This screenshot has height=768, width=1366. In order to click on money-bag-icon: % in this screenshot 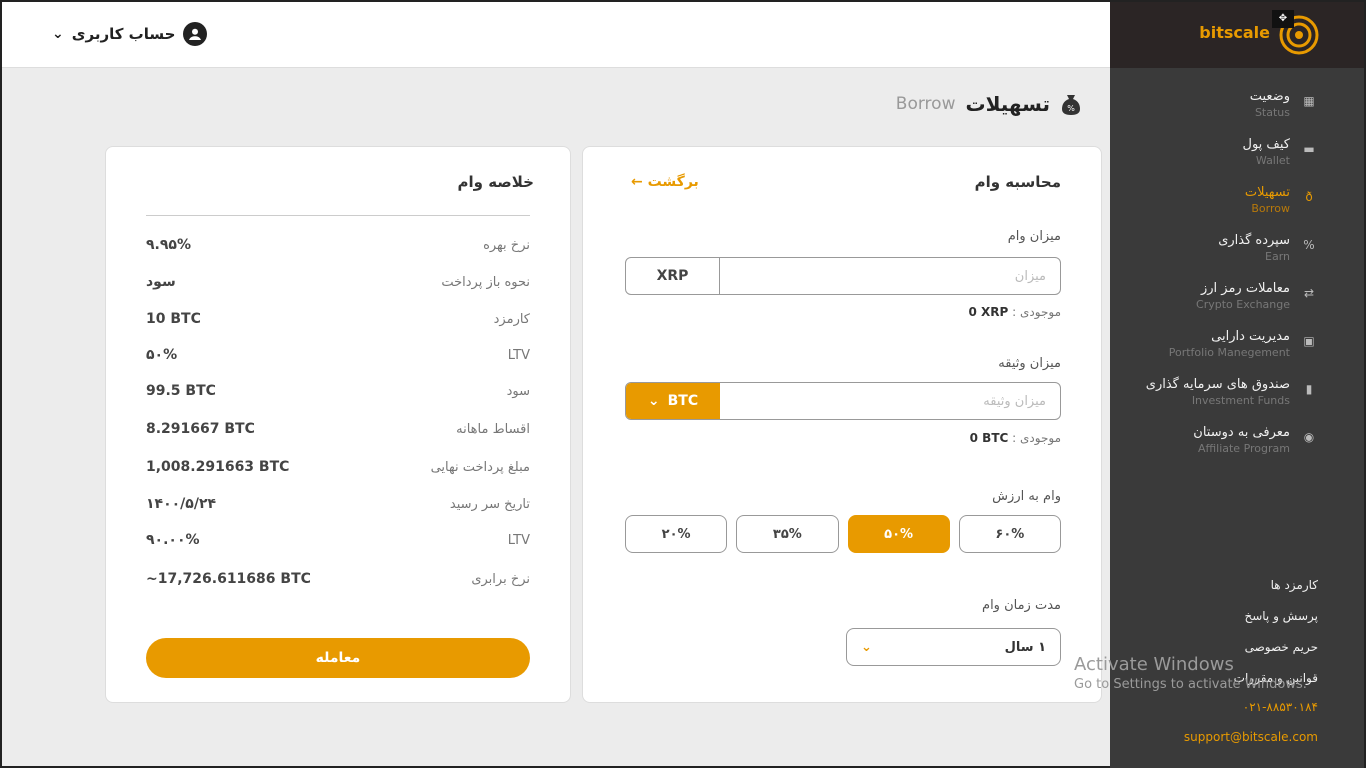, I will do `click(1071, 105)`.